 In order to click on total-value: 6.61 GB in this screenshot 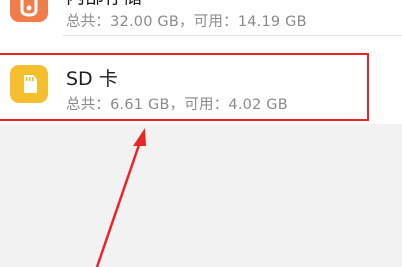, I will do `click(140, 105)`.